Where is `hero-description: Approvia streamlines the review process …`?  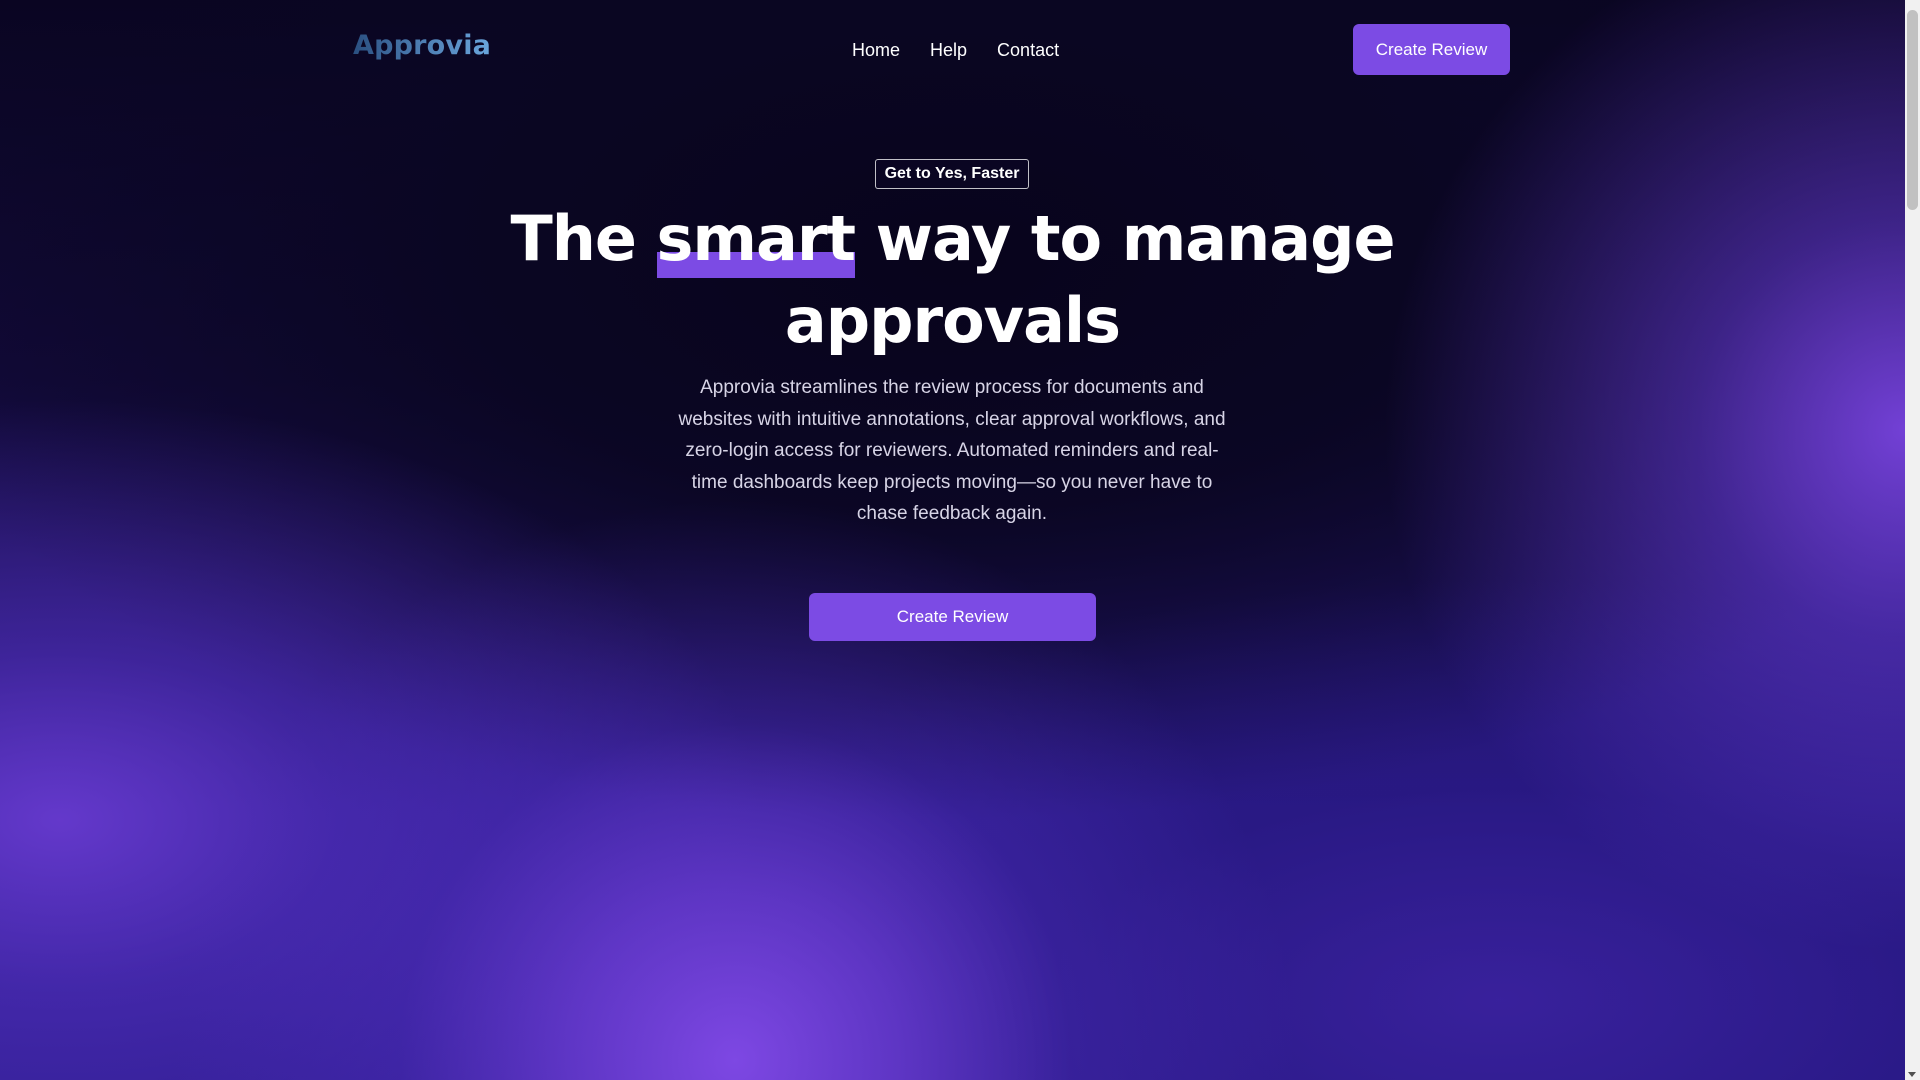
hero-description: Approvia streamlines the review process … is located at coordinates (952, 450).